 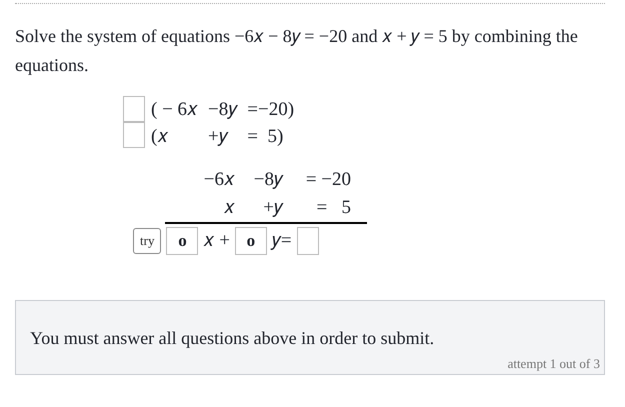 What do you see at coordinates (554, 364) in the screenshot?
I see `attempt-counter: attempt 1 out of 3` at bounding box center [554, 364].